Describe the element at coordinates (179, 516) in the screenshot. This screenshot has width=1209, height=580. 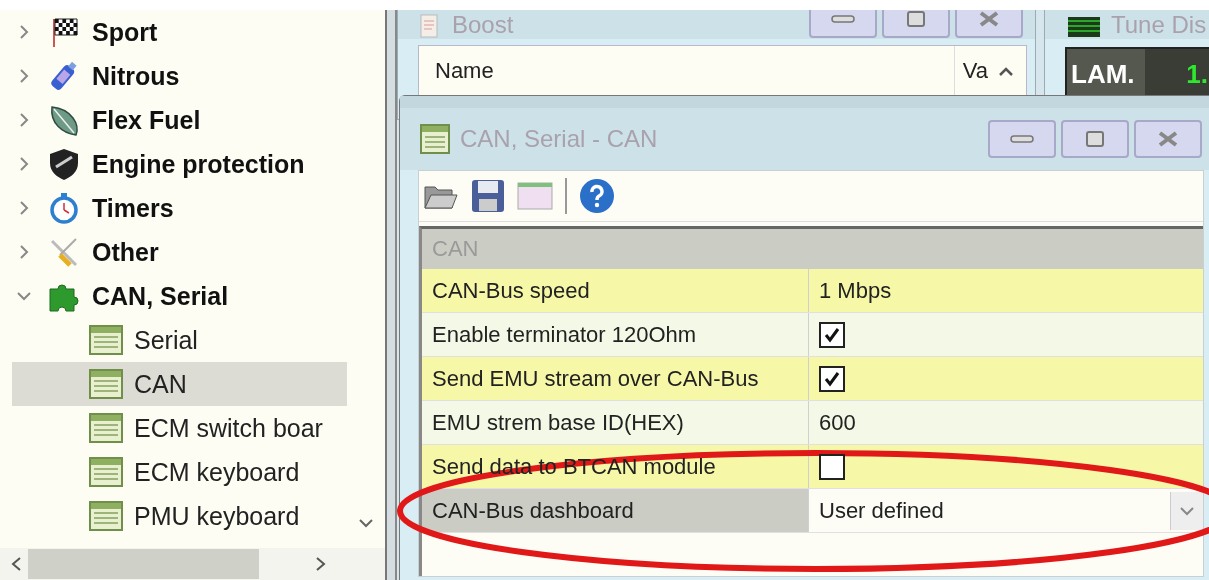
I see `tree-item: PMU keyboard` at that location.